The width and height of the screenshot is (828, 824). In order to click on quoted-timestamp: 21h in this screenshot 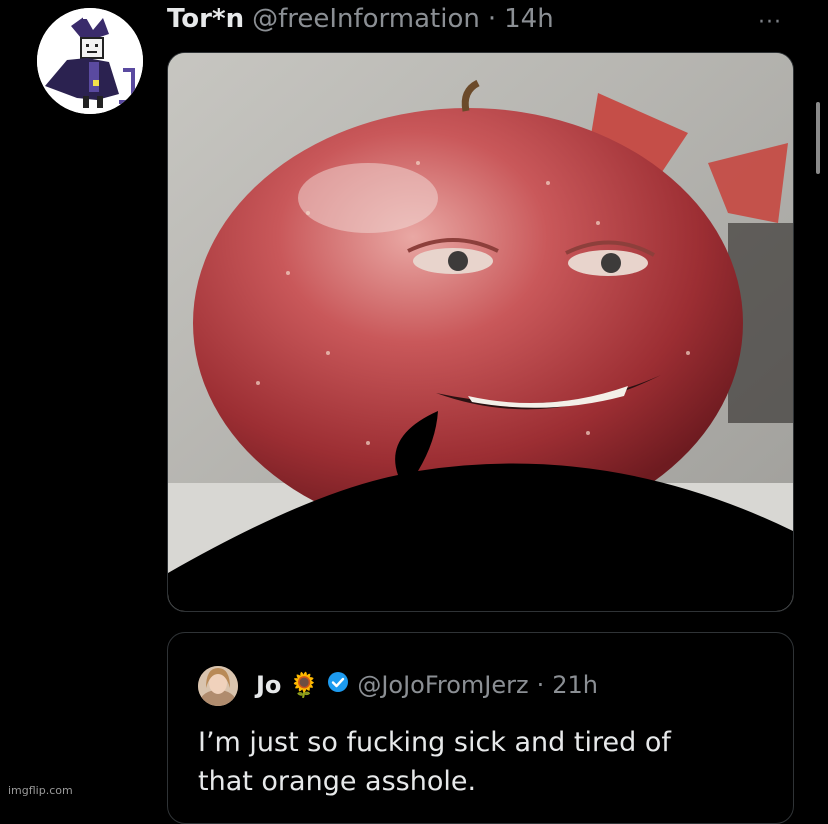, I will do `click(575, 685)`.